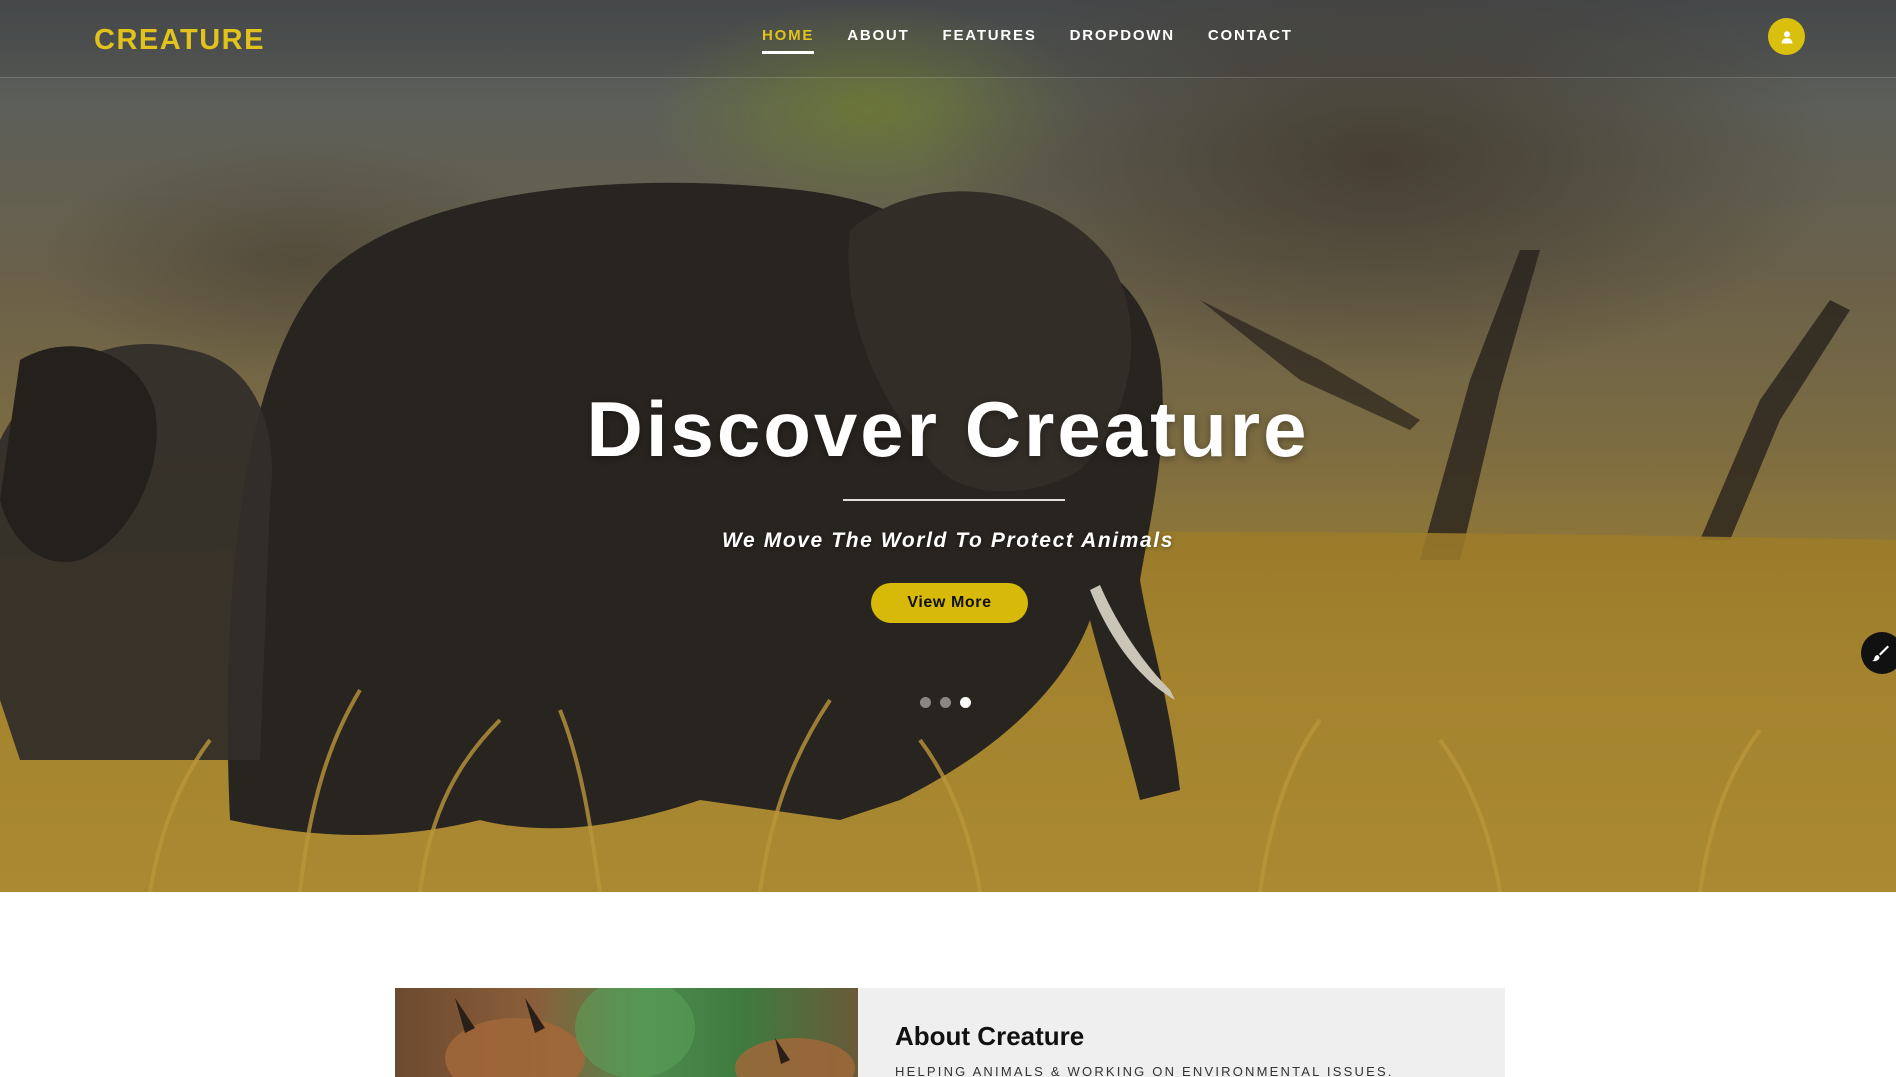 Image resolution: width=1896 pixels, height=1077 pixels. What do you see at coordinates (990, 1036) in the screenshot?
I see `about-title: About Creature` at bounding box center [990, 1036].